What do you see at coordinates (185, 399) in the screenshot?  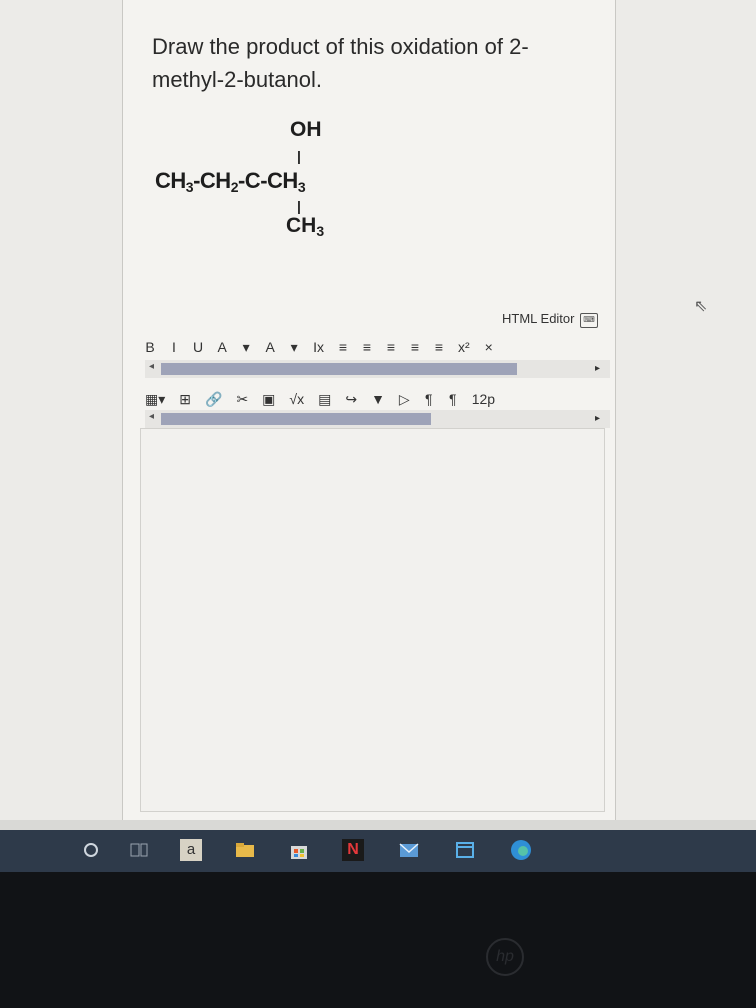 I see `toolbar-button: ⊞` at bounding box center [185, 399].